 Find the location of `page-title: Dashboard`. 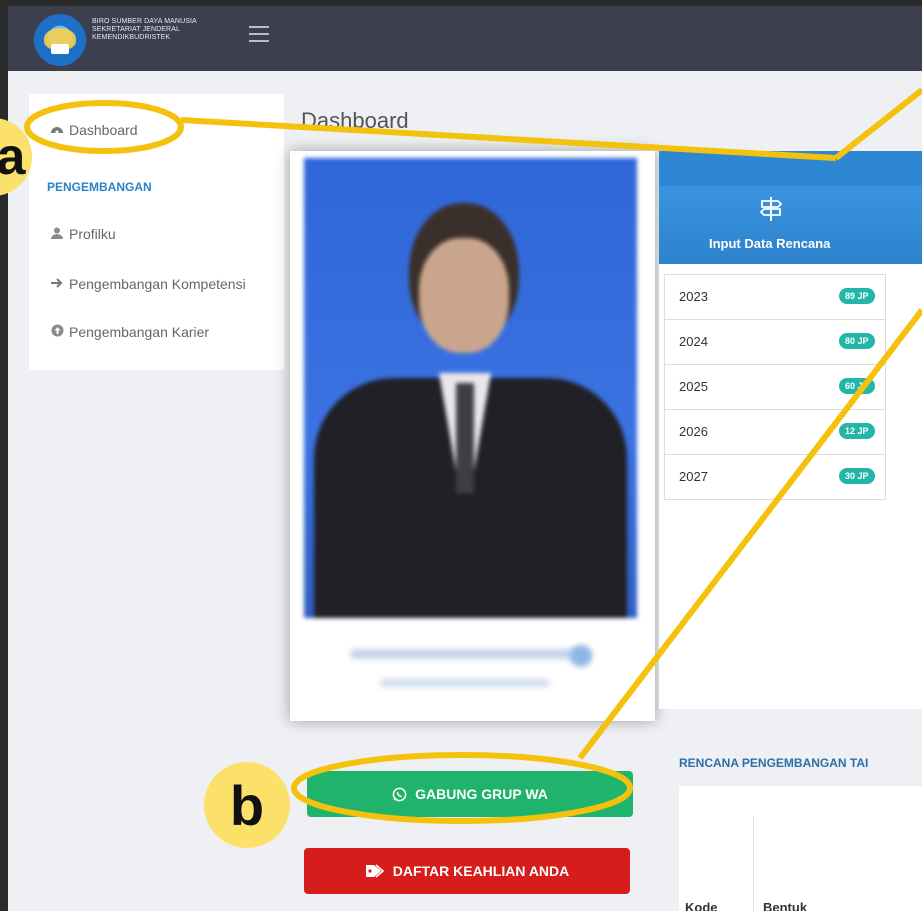

page-title: Dashboard is located at coordinates (355, 120).